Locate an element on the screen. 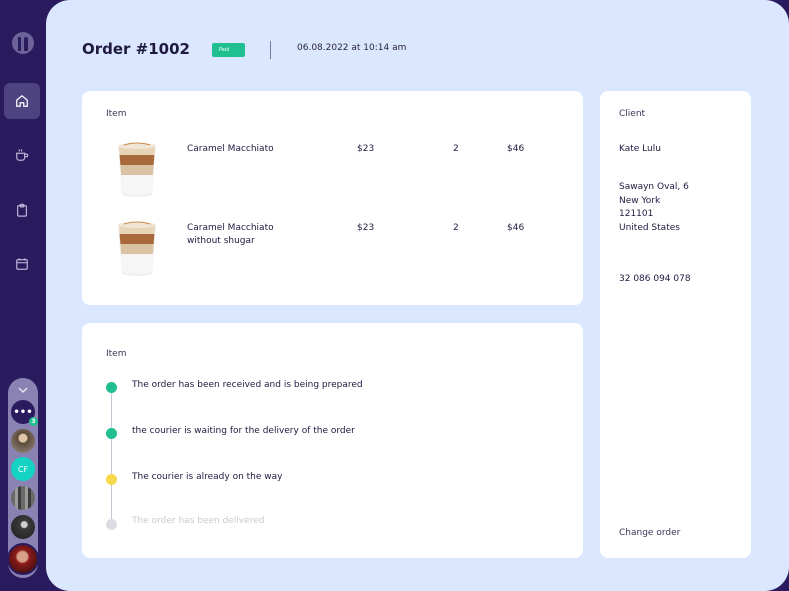 The width and height of the screenshot is (789, 591). coffee-cup-icon is located at coordinates (22, 155).